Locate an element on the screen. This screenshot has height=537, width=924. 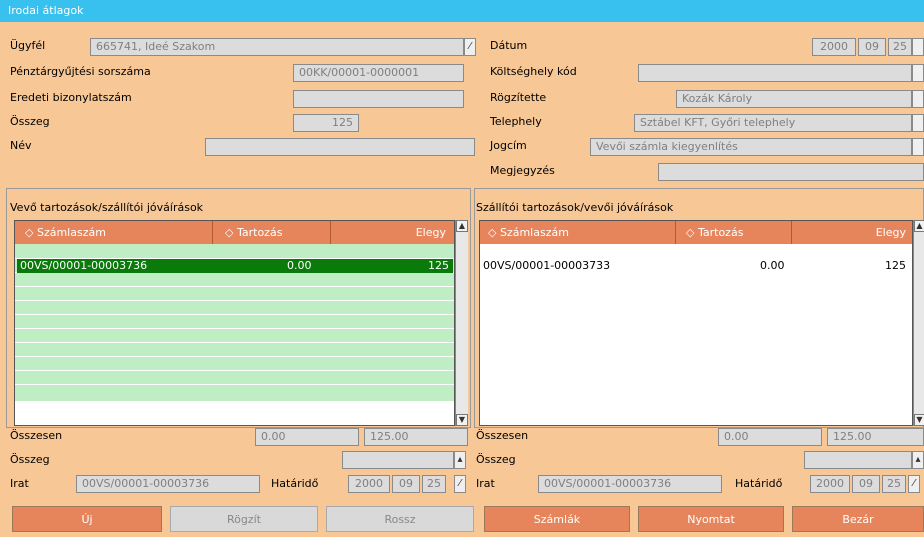
right-osszesen-label: Összesen is located at coordinates (502, 435).